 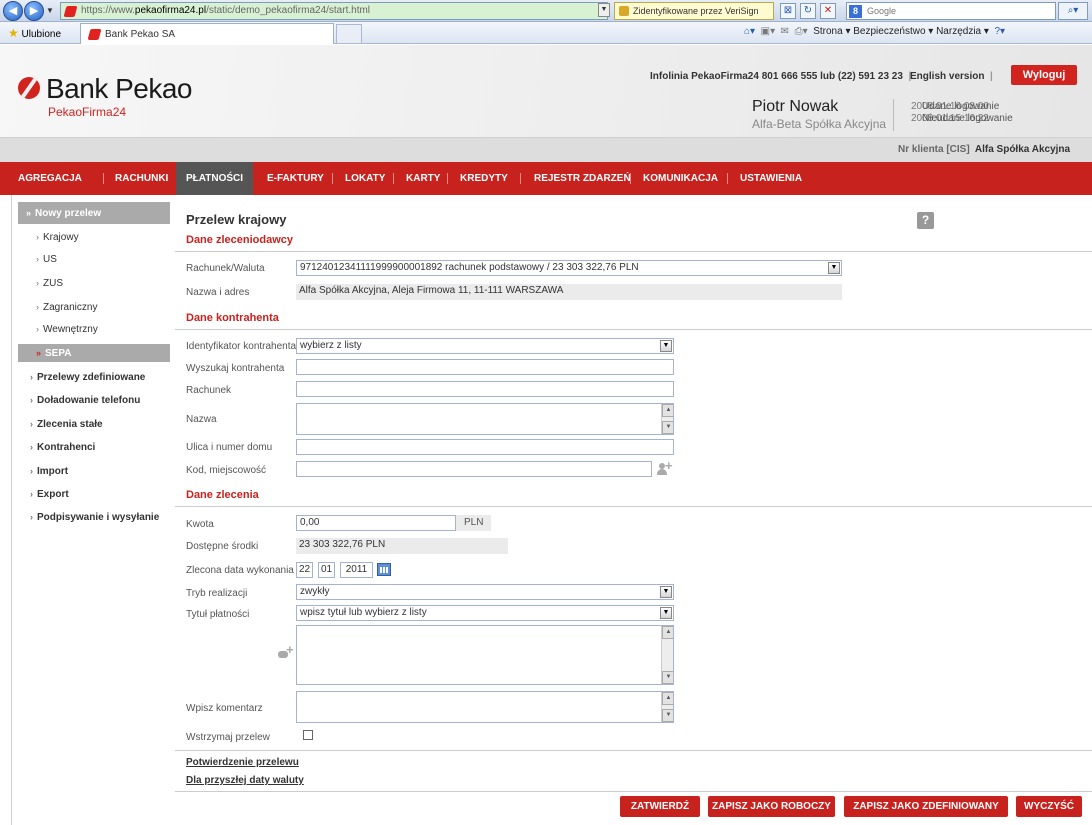 What do you see at coordinates (384, 569) in the screenshot?
I see `calendar-icon` at bounding box center [384, 569].